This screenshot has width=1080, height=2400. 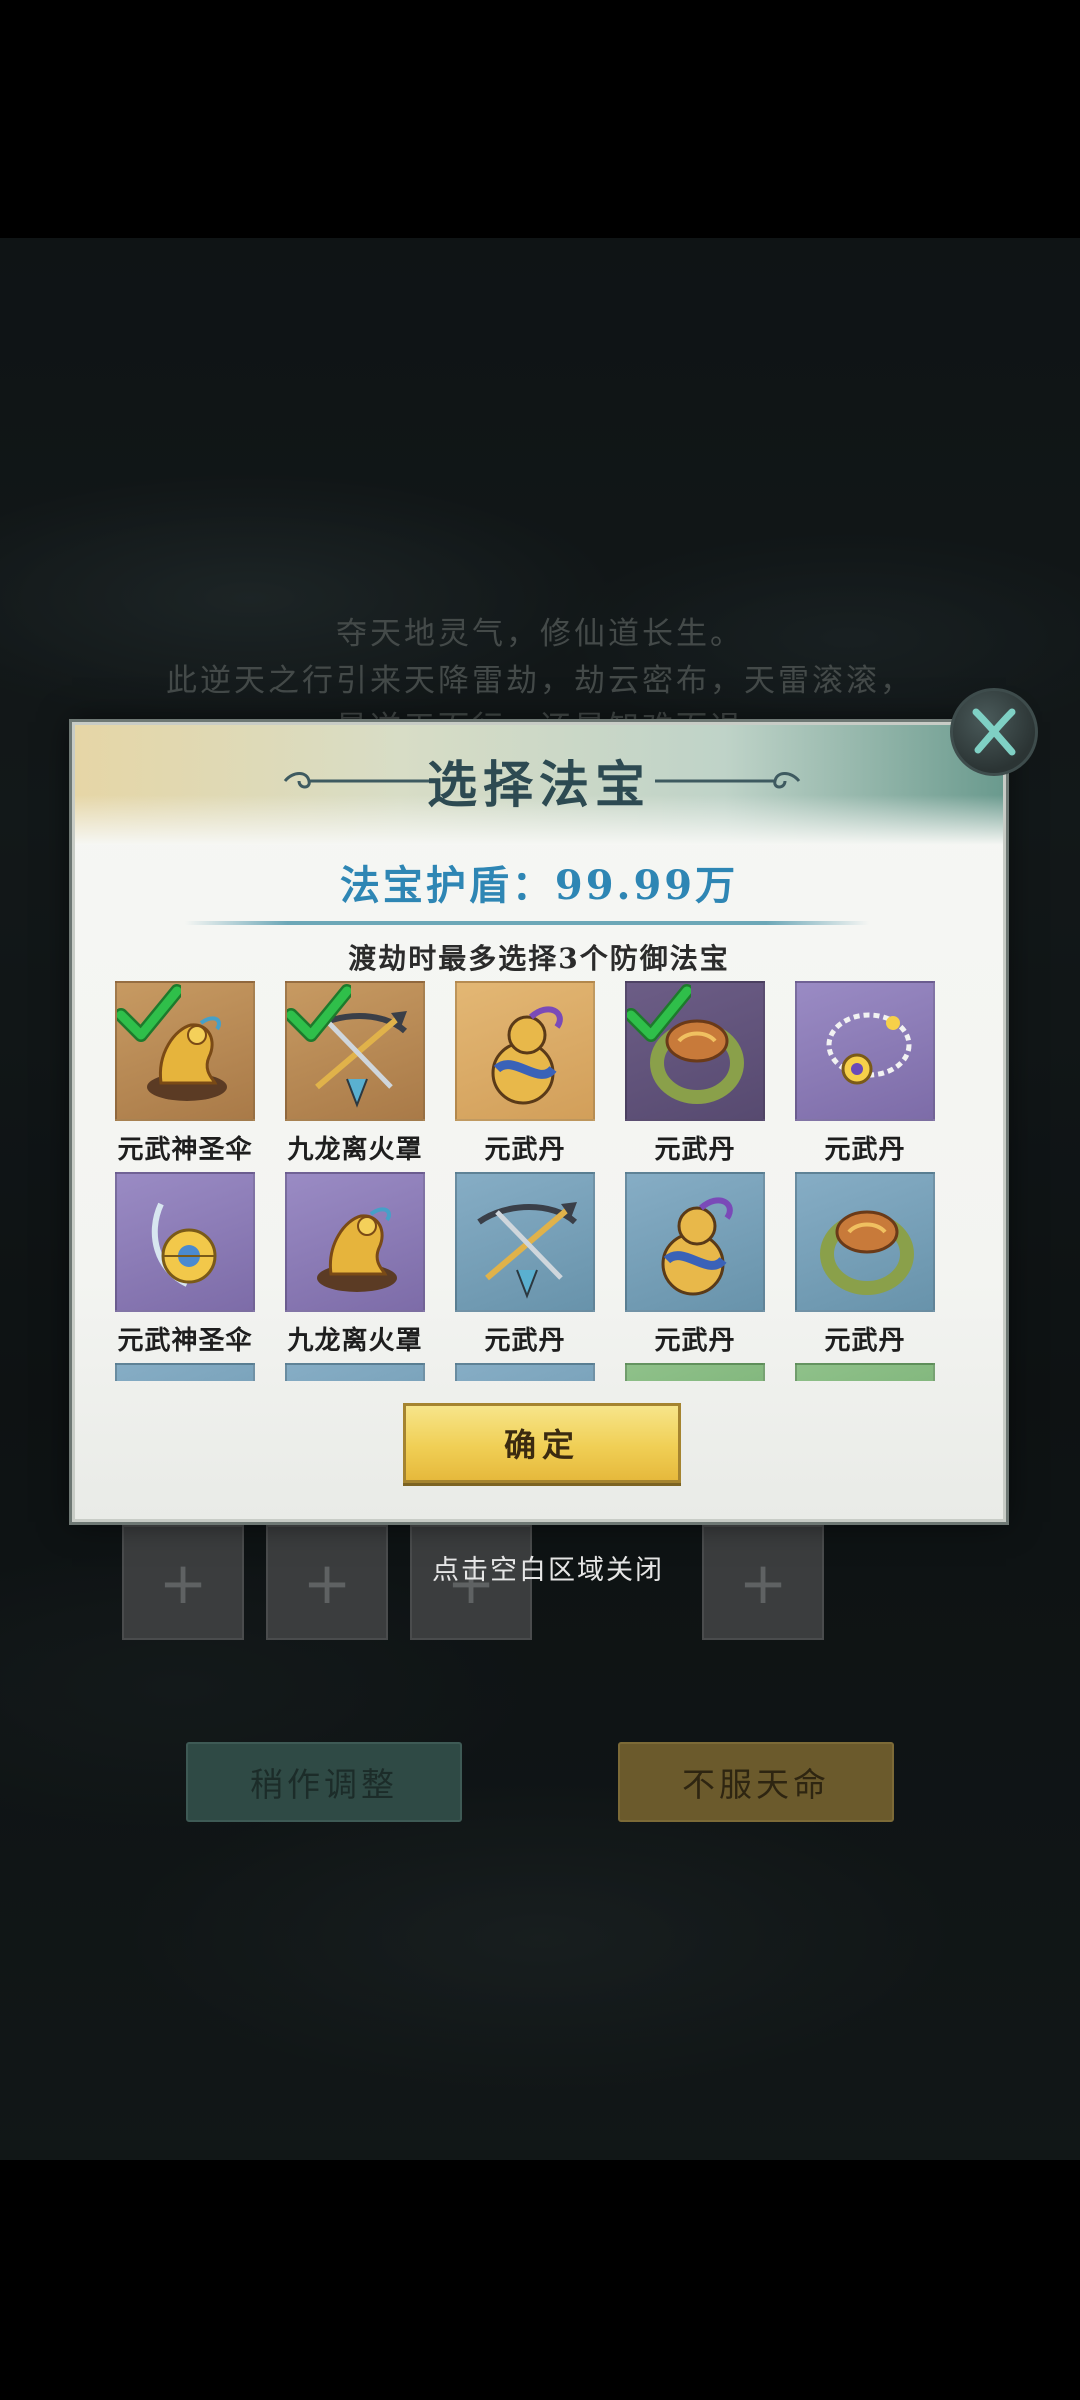 I want to click on shield-value: 法宝护盾：99.99万, so click(x=539, y=885).